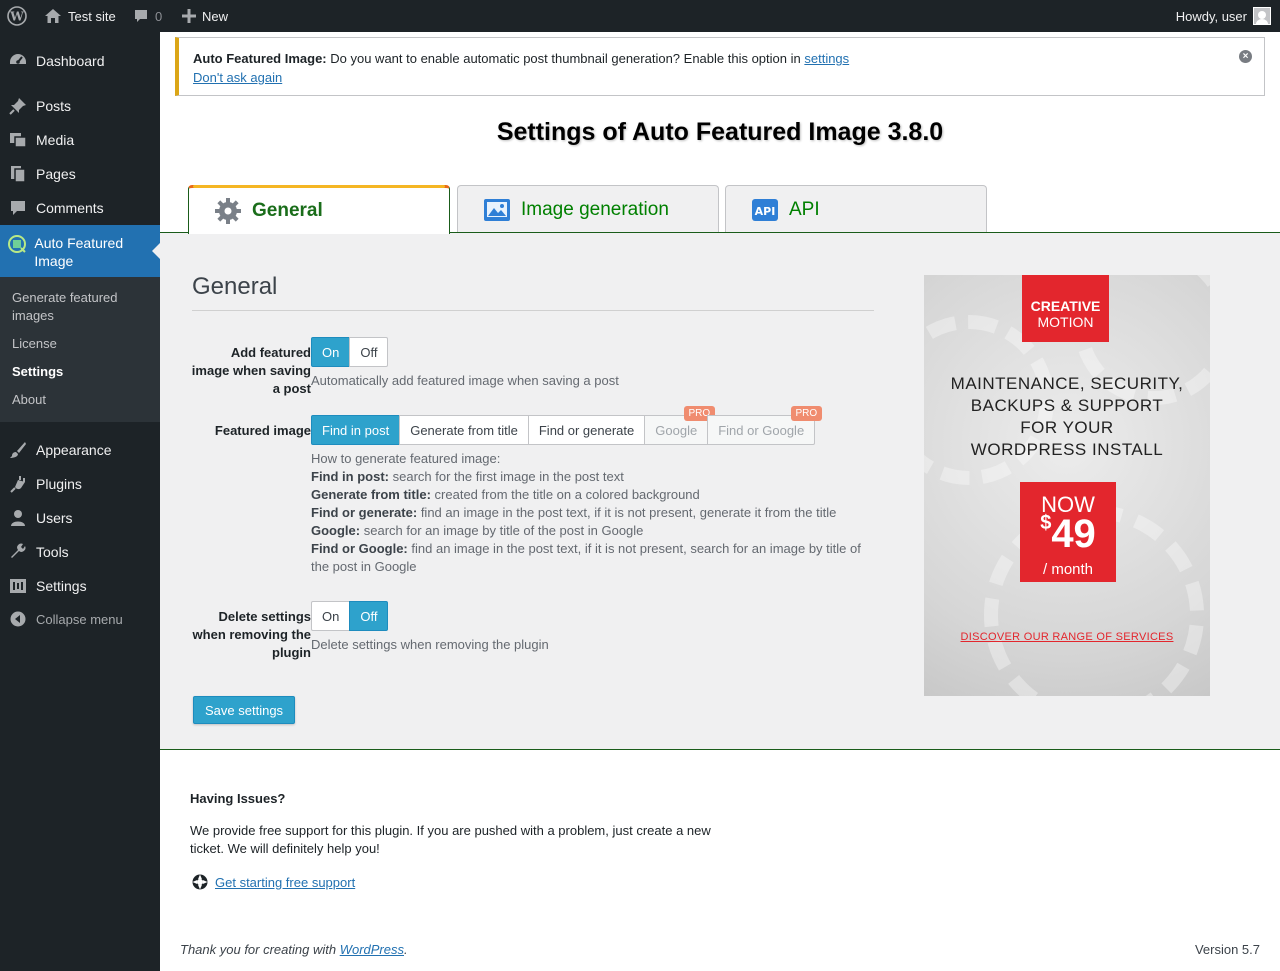 This screenshot has height=971, width=1280. What do you see at coordinates (430, 644) in the screenshot?
I see `delete-settings-description: Delete settings when removing the plugin` at bounding box center [430, 644].